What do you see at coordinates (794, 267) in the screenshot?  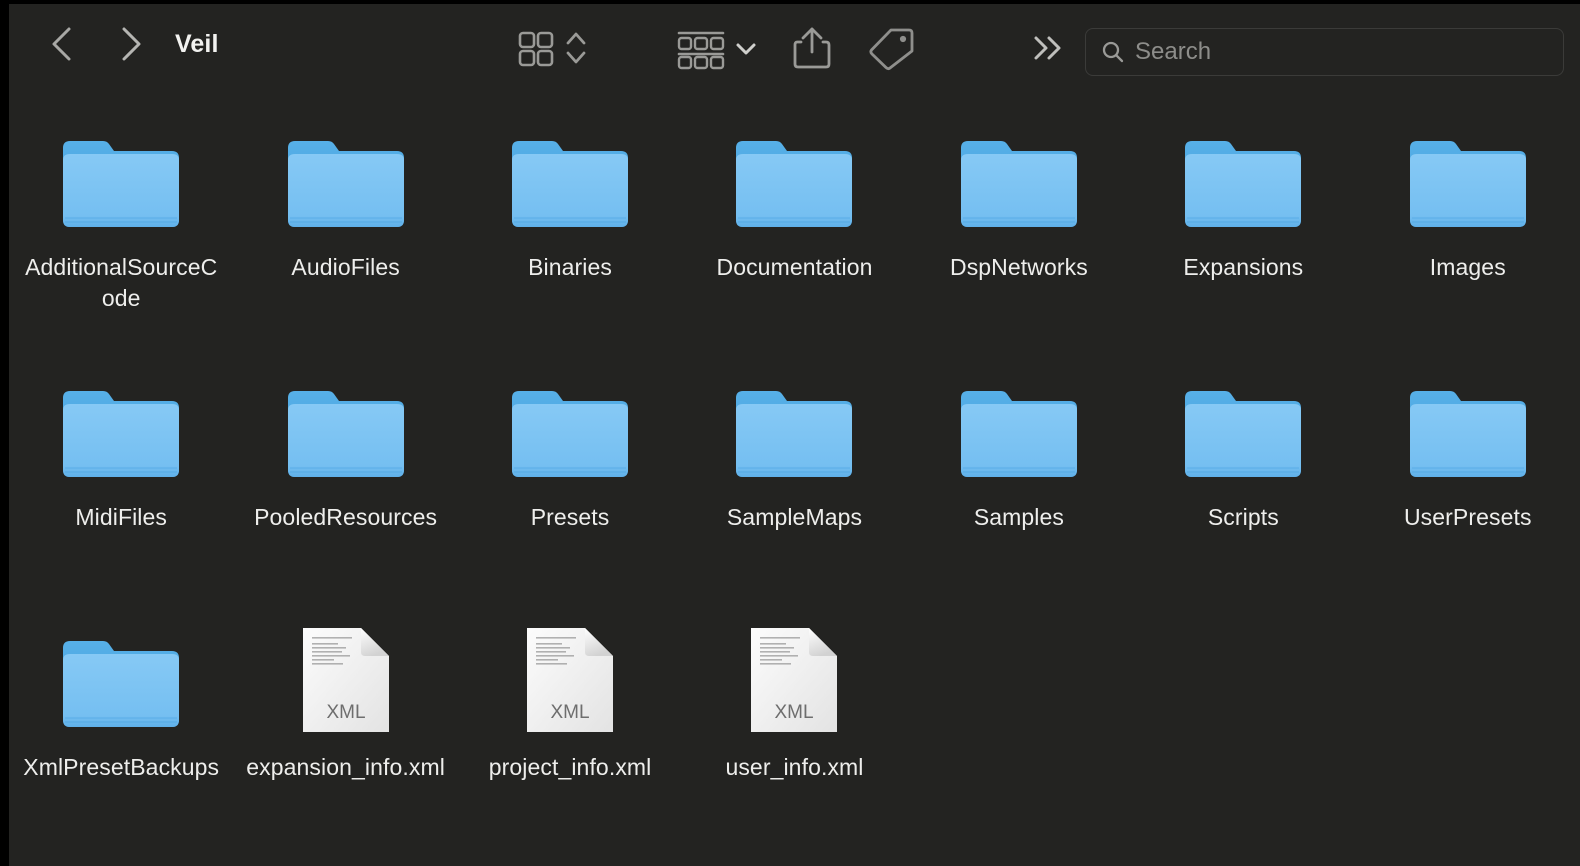 I see `item-label: Documentation` at bounding box center [794, 267].